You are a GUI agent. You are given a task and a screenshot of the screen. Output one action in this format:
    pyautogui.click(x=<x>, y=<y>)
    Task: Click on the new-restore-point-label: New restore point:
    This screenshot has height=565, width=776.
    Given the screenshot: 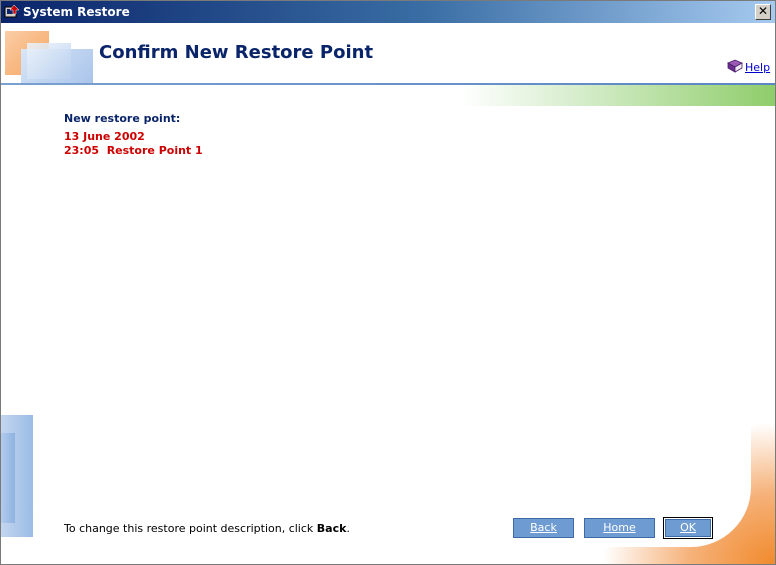 What is the action you would take?
    pyautogui.click(x=122, y=118)
    